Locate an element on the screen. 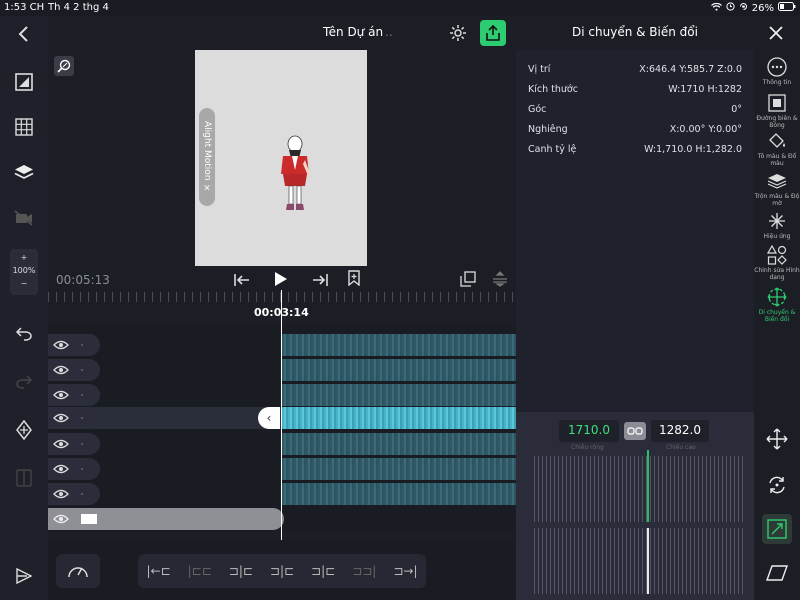 The height and width of the screenshot is (600, 800). keyframe-icon is located at coordinates (24, 430).